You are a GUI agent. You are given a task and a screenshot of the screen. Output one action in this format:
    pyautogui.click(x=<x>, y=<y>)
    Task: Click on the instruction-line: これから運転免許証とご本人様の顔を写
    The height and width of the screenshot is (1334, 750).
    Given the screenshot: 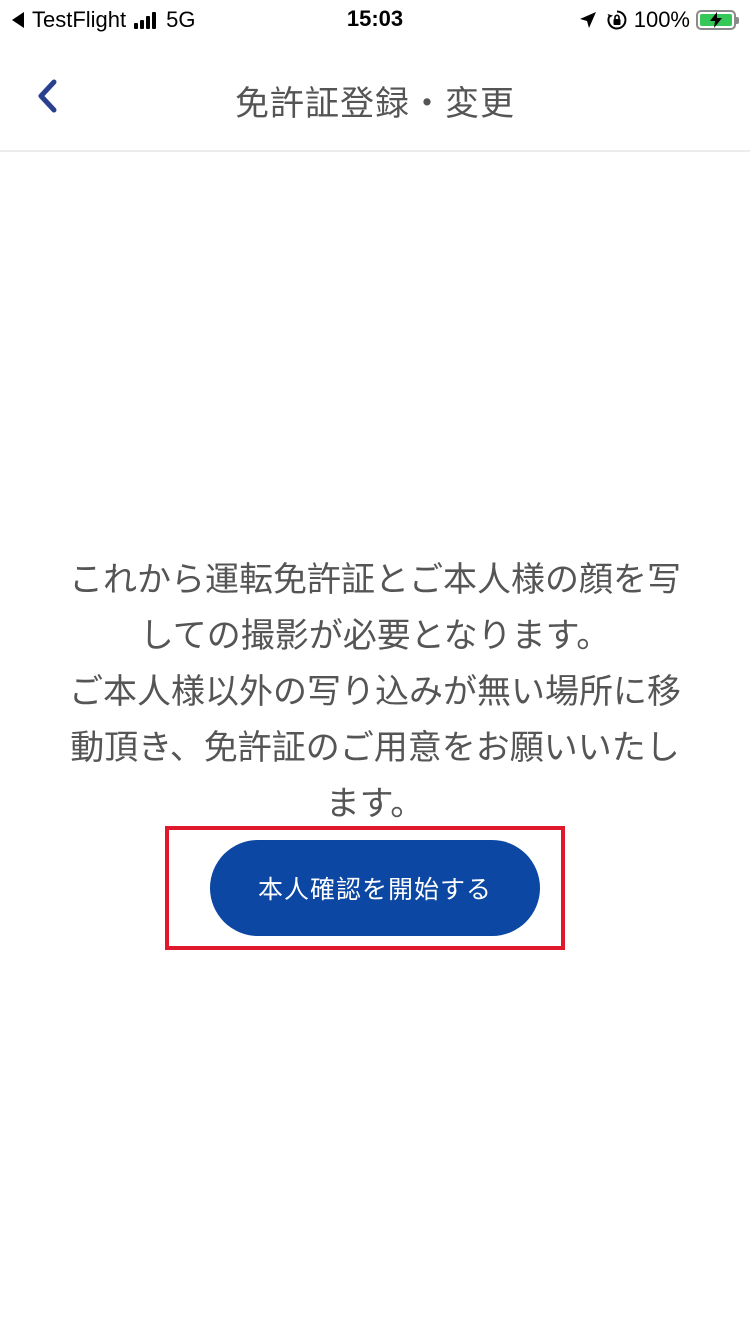 What is the action you would take?
    pyautogui.click(x=375, y=580)
    